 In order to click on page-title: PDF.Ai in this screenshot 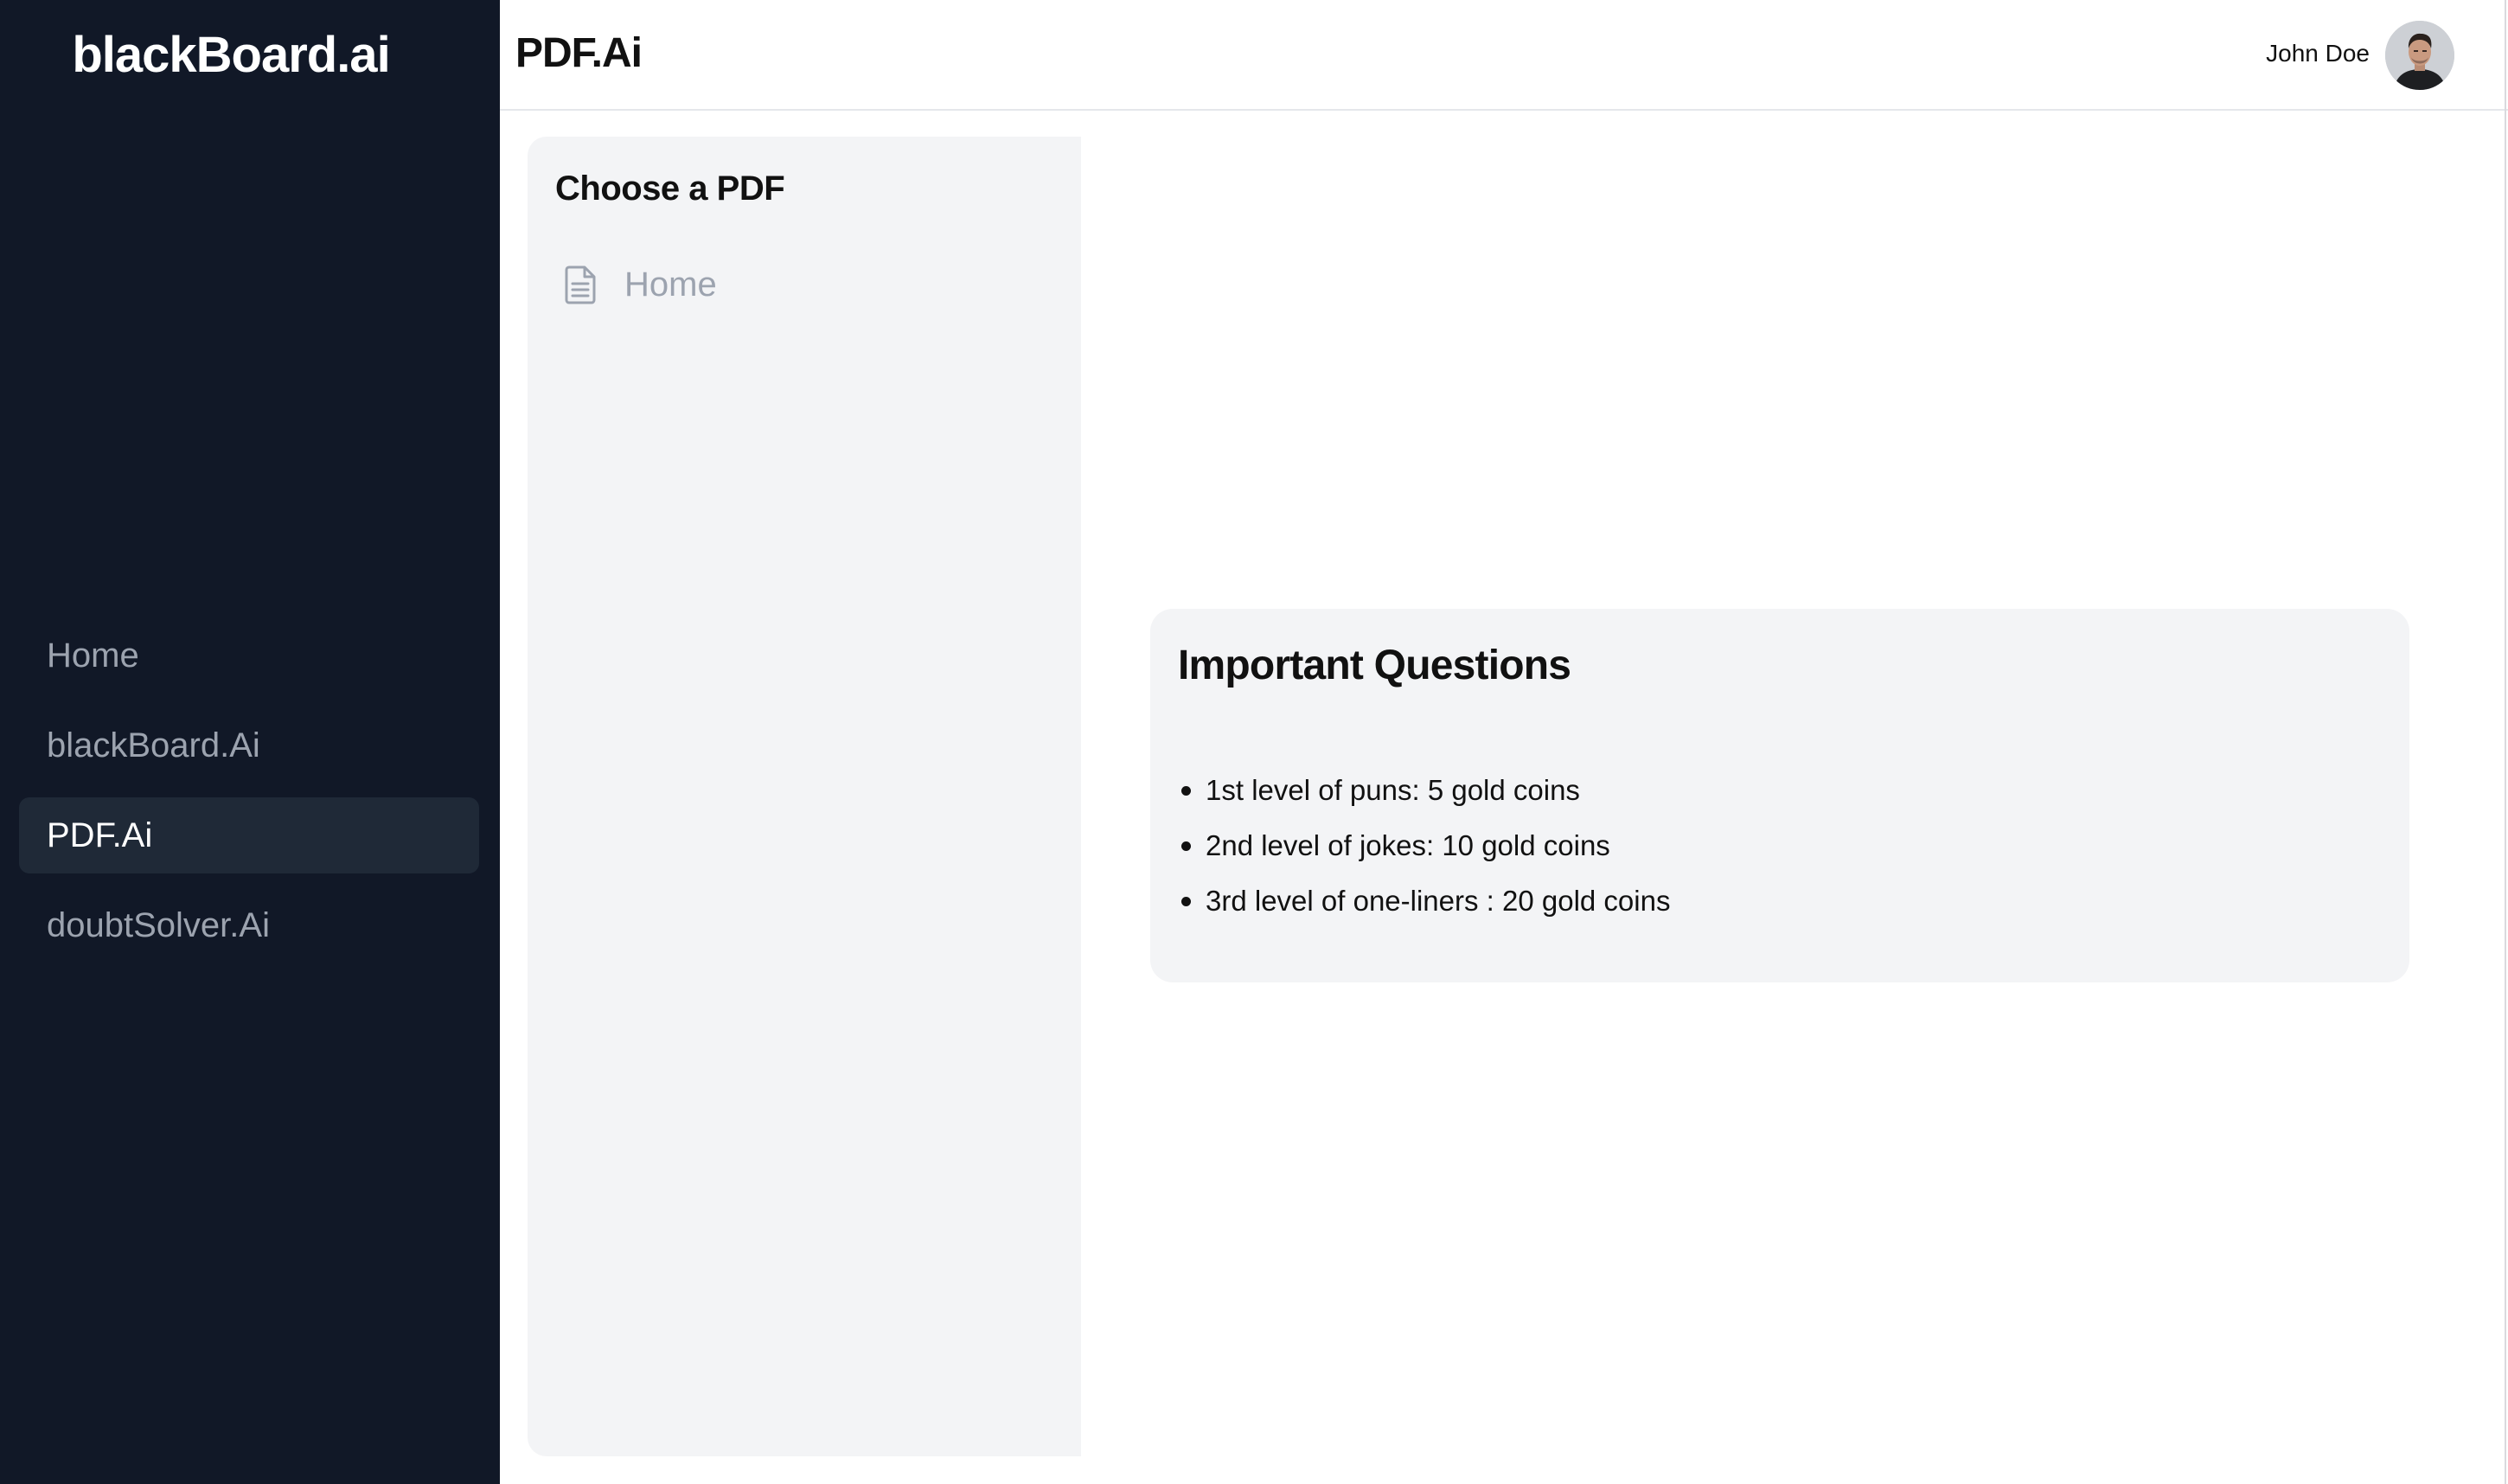, I will do `click(579, 53)`.